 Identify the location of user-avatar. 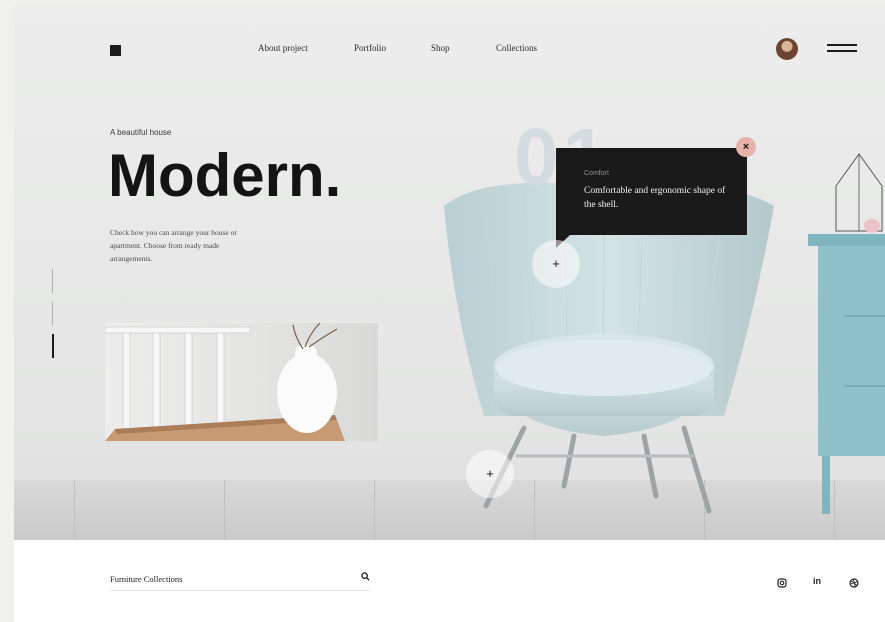
(787, 49).